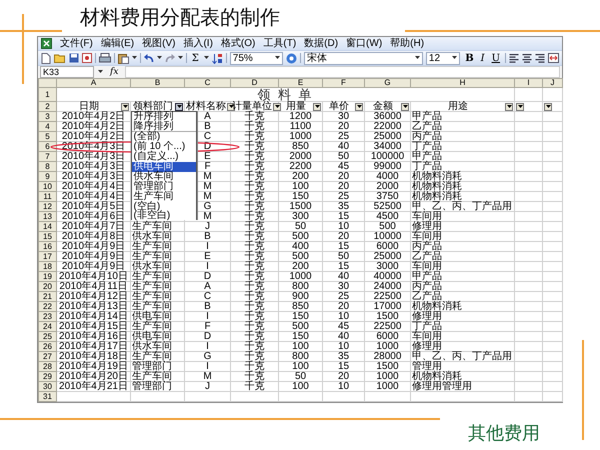 This screenshot has height=450, width=600. Describe the element at coordinates (157, 83) in the screenshot. I see `column-header: B` at that location.